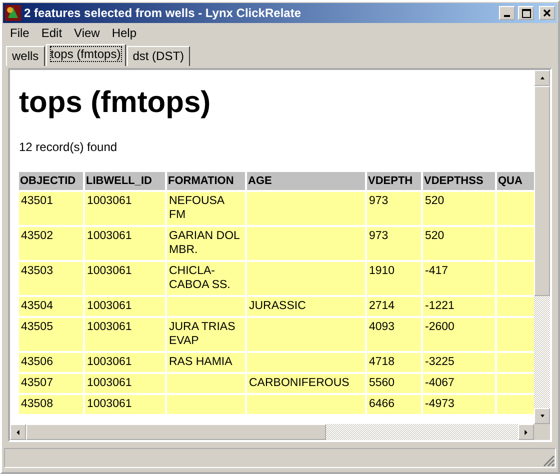  Describe the element at coordinates (51, 33) in the screenshot. I see `menu-item: Edit` at that location.